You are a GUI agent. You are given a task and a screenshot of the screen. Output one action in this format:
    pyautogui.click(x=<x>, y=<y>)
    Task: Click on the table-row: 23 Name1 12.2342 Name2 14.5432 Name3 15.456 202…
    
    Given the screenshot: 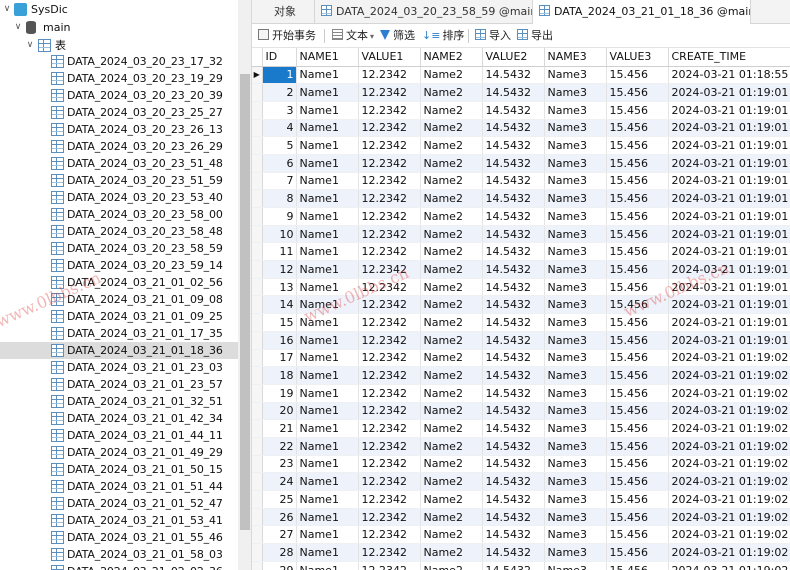 What is the action you would take?
    pyautogui.click(x=521, y=464)
    